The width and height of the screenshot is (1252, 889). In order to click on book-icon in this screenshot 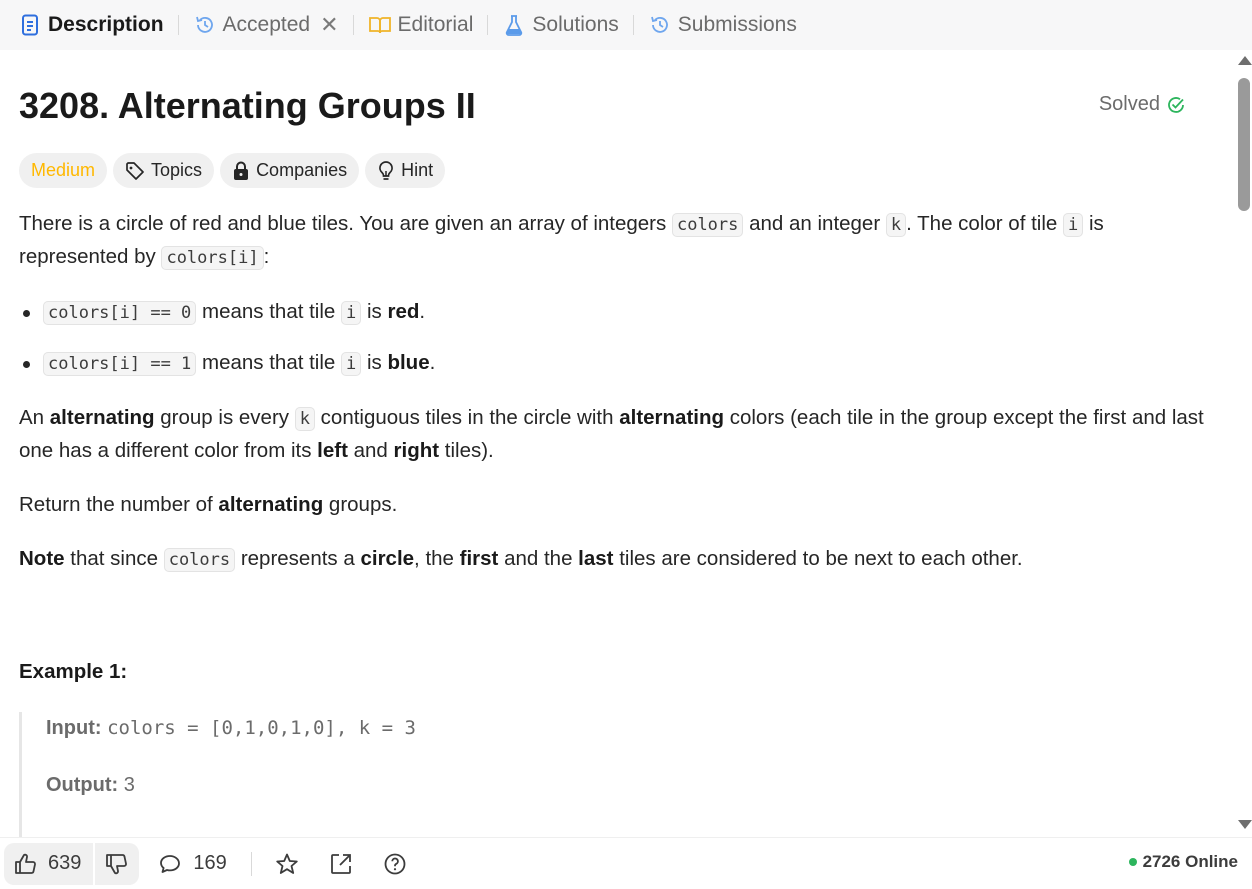, I will do `click(380, 25)`.